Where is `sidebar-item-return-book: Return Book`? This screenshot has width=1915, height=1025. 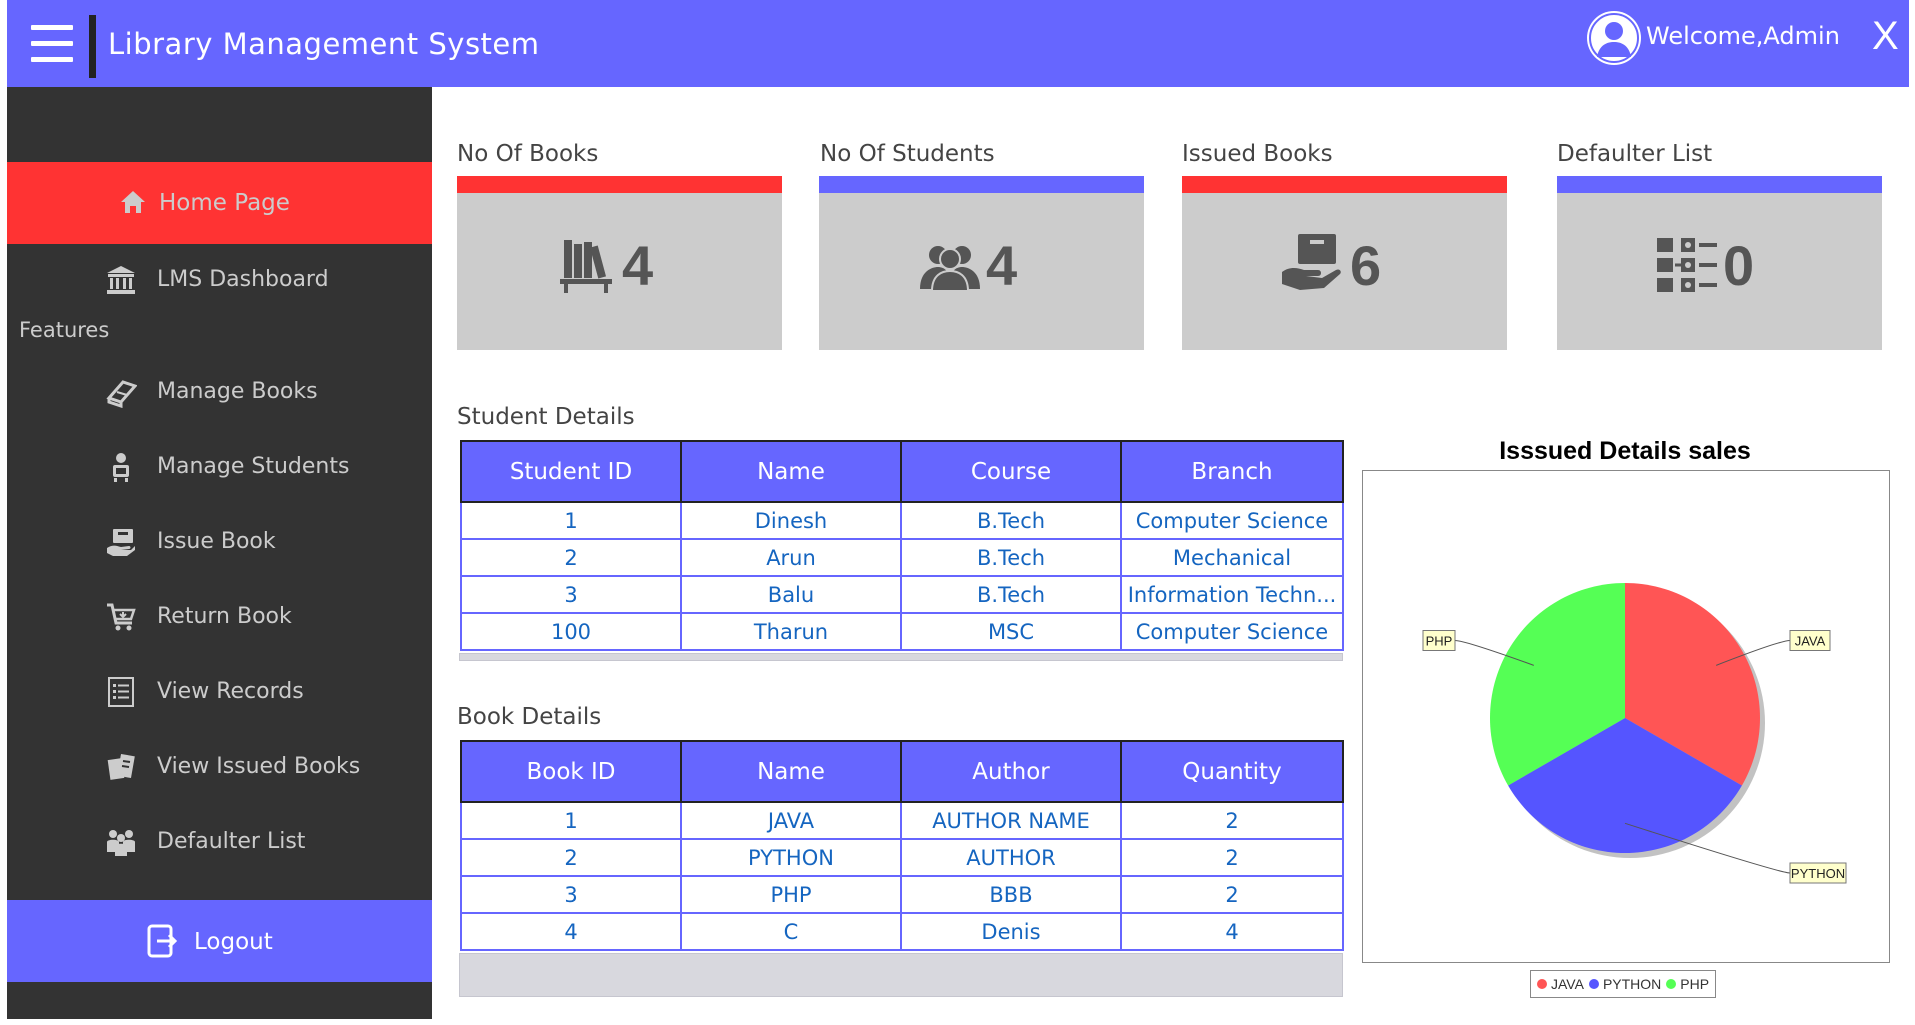 sidebar-item-return-book: Return Book is located at coordinates (219, 617).